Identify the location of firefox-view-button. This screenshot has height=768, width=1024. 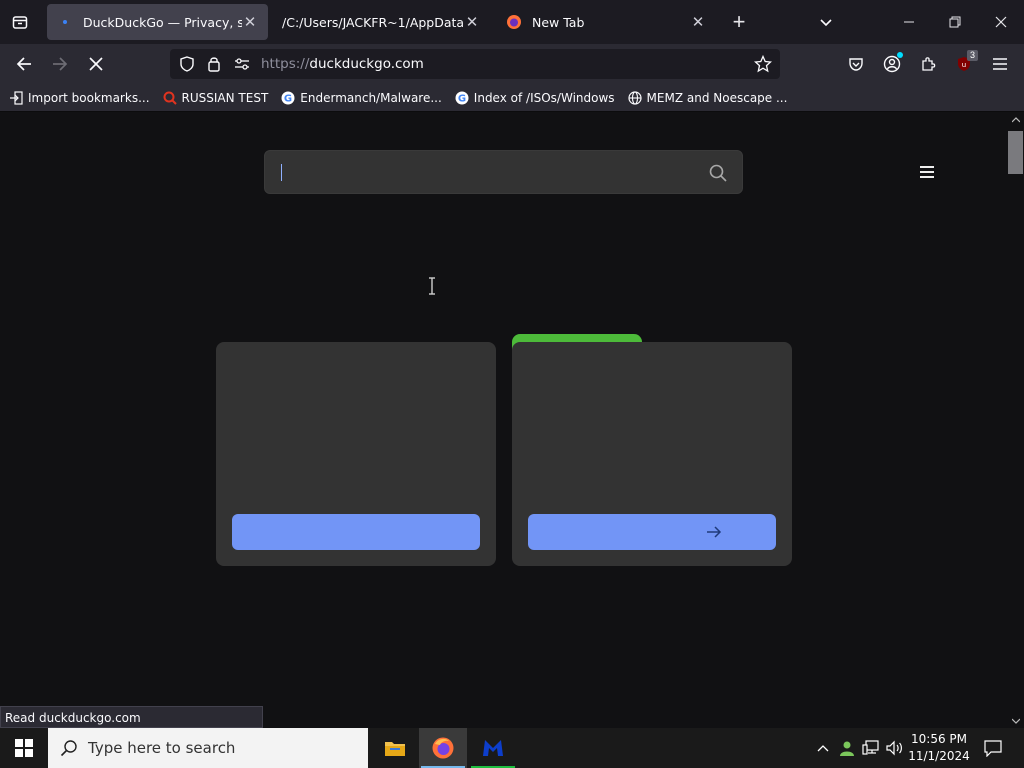
(20, 22).